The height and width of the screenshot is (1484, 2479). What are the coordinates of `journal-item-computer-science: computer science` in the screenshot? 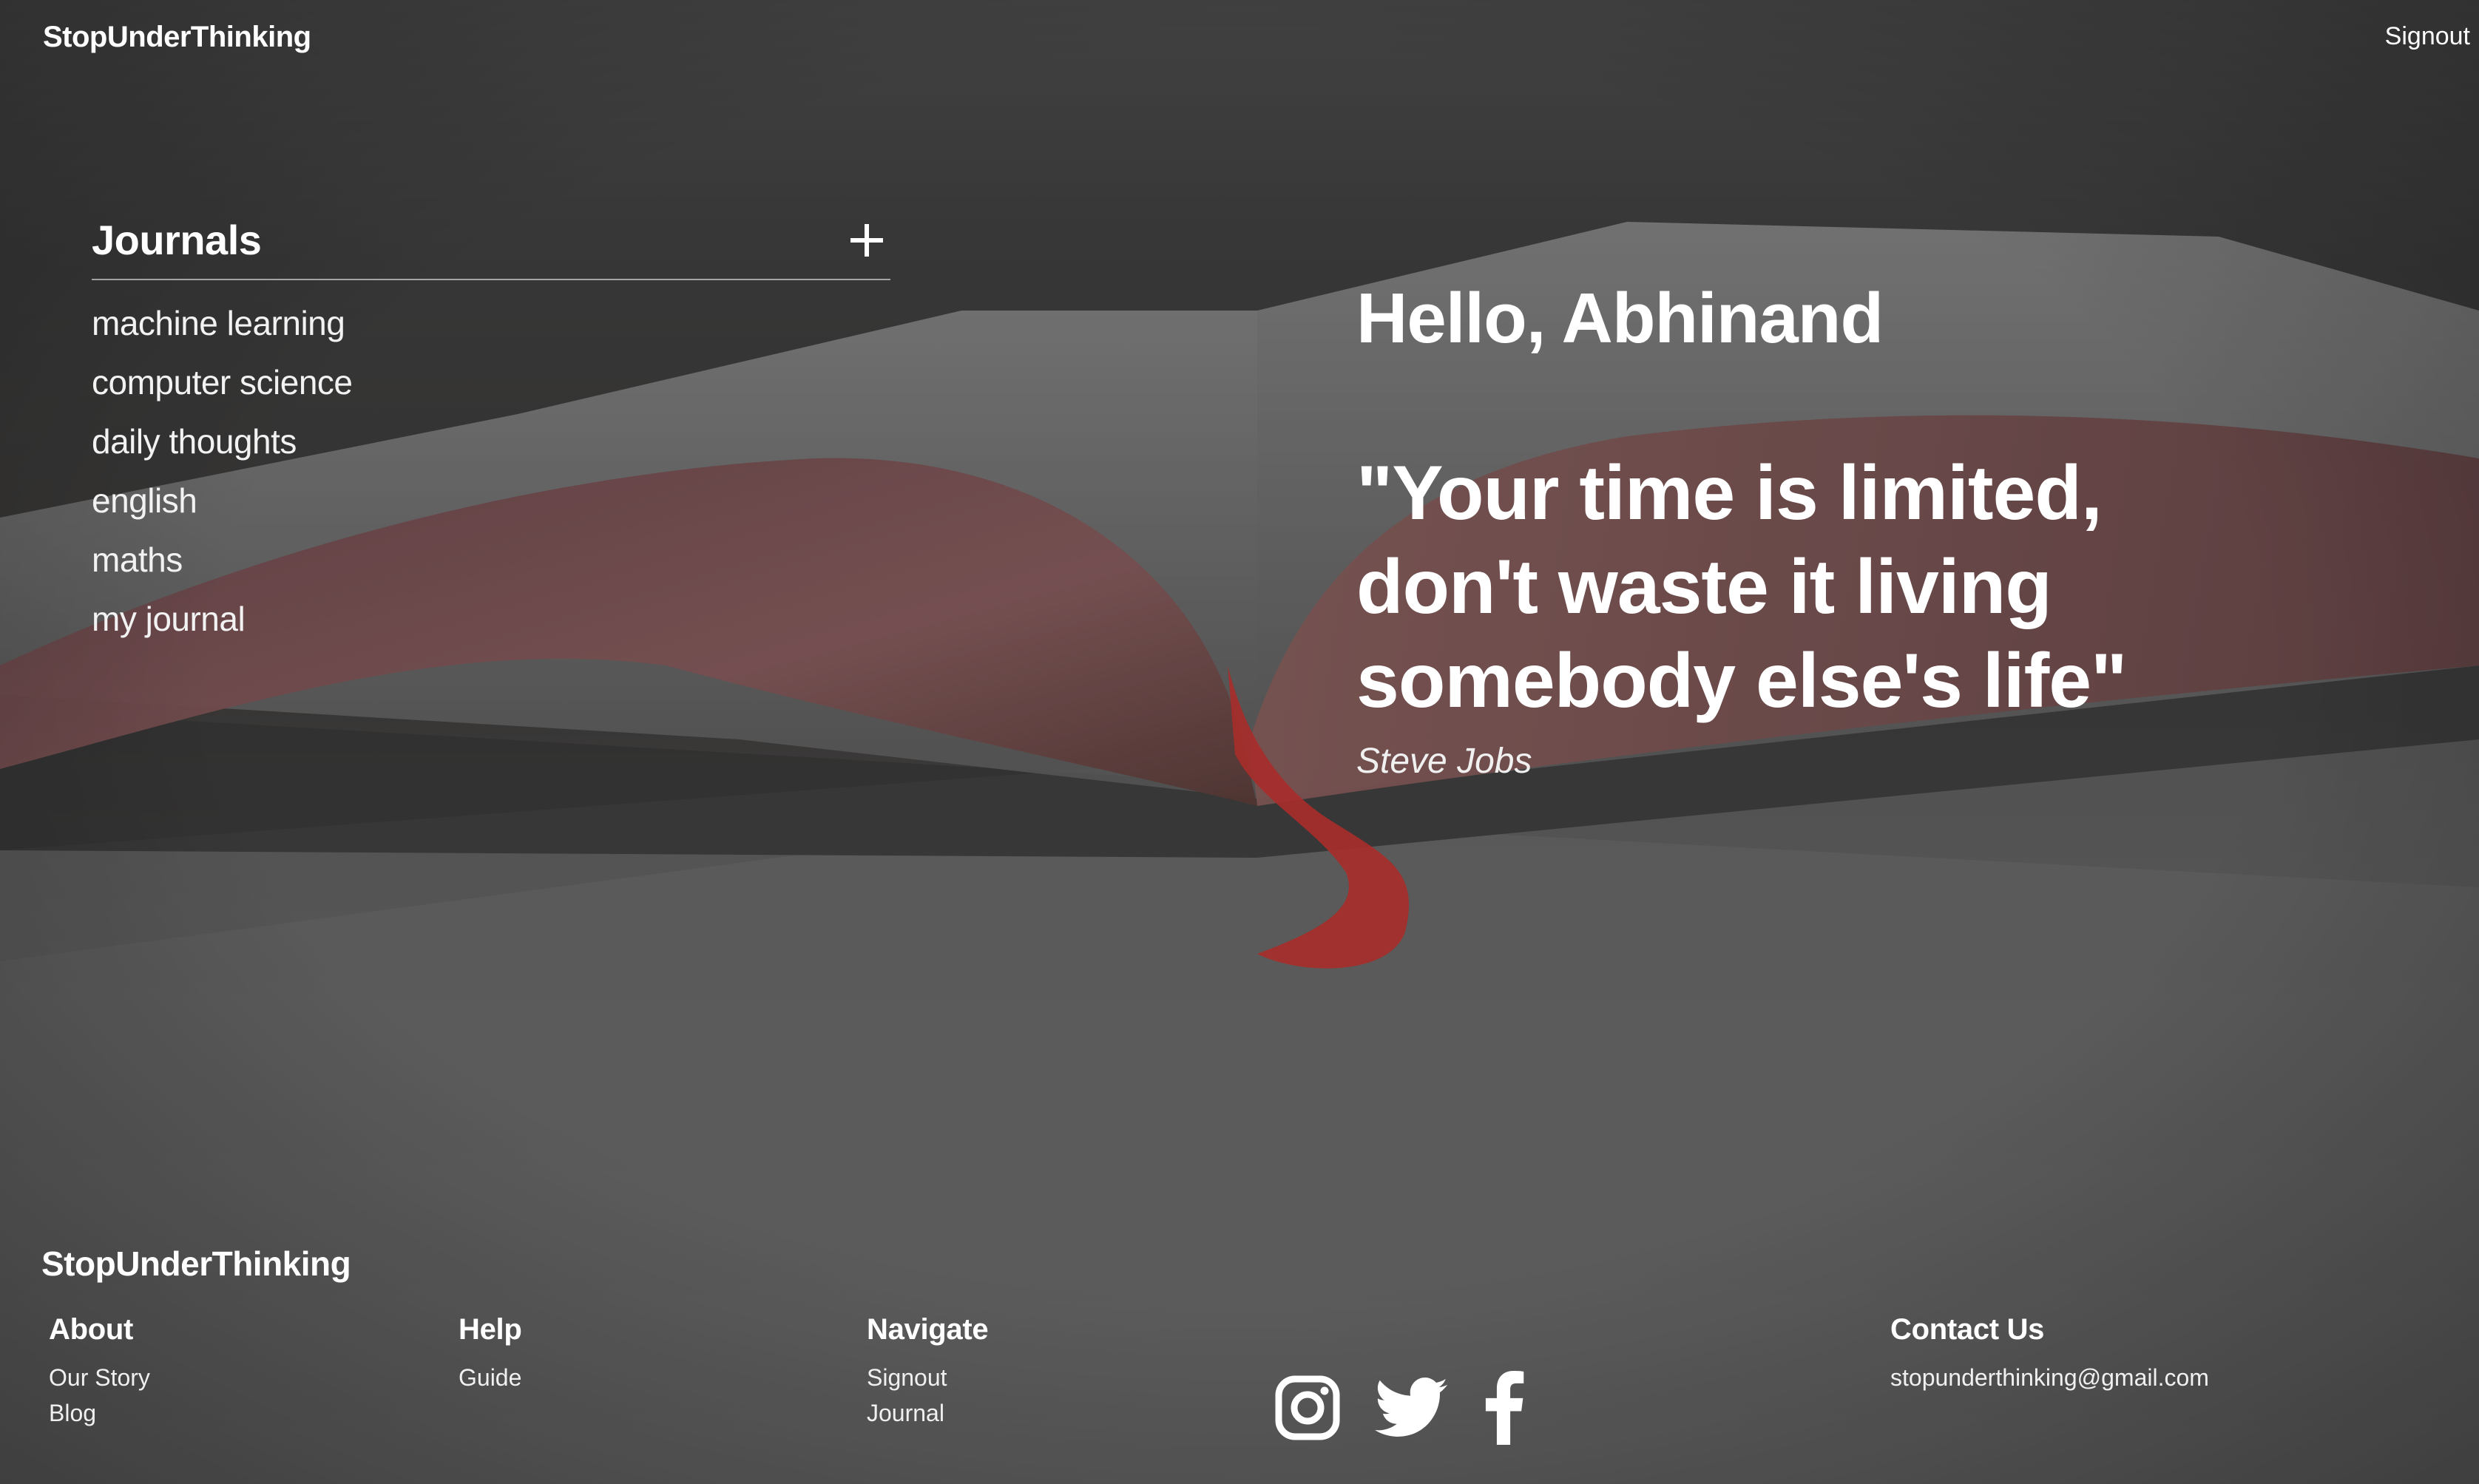 It's located at (491, 382).